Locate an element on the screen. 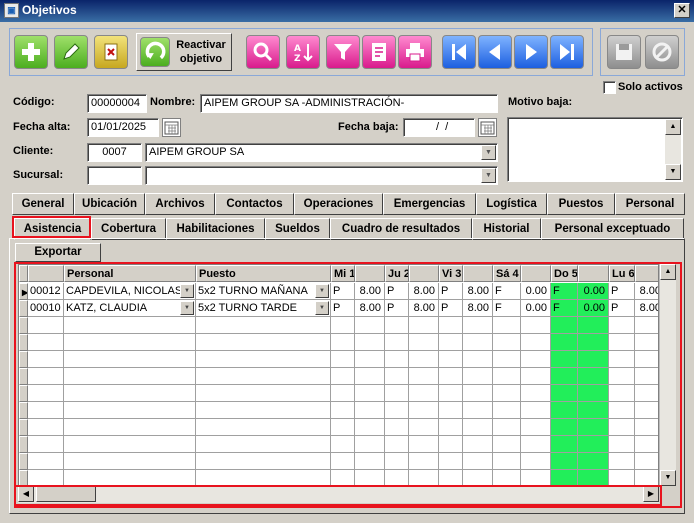 The image size is (694, 523). add-button is located at coordinates (31, 52).